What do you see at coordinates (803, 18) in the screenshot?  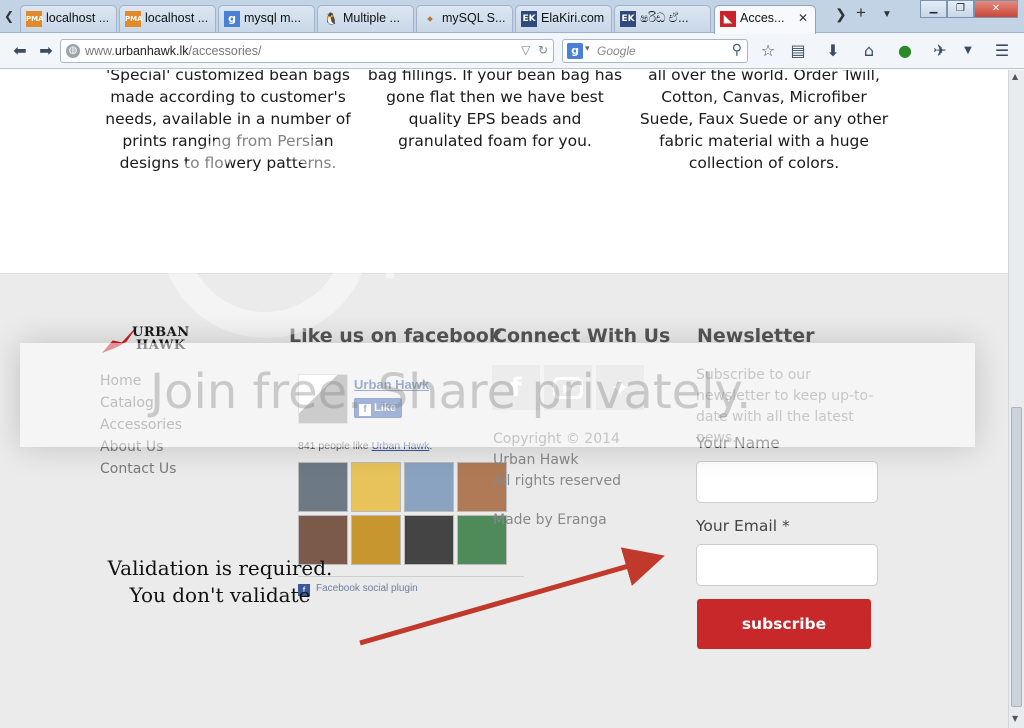 I see `close-tab-icon: ✕` at bounding box center [803, 18].